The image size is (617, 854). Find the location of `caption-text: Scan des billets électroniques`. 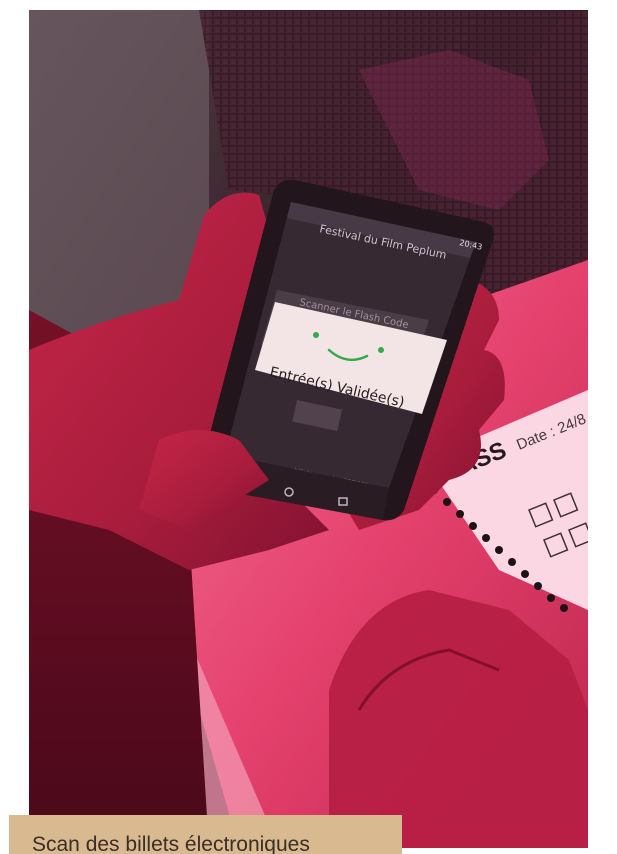

caption-text: Scan des billets électroniques is located at coordinates (171, 843).